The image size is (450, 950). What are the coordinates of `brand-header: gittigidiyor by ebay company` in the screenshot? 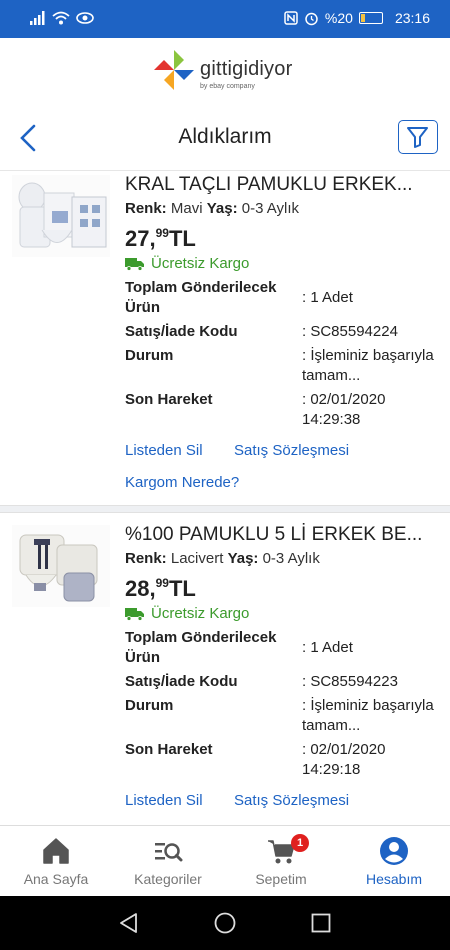 It's located at (225, 70).